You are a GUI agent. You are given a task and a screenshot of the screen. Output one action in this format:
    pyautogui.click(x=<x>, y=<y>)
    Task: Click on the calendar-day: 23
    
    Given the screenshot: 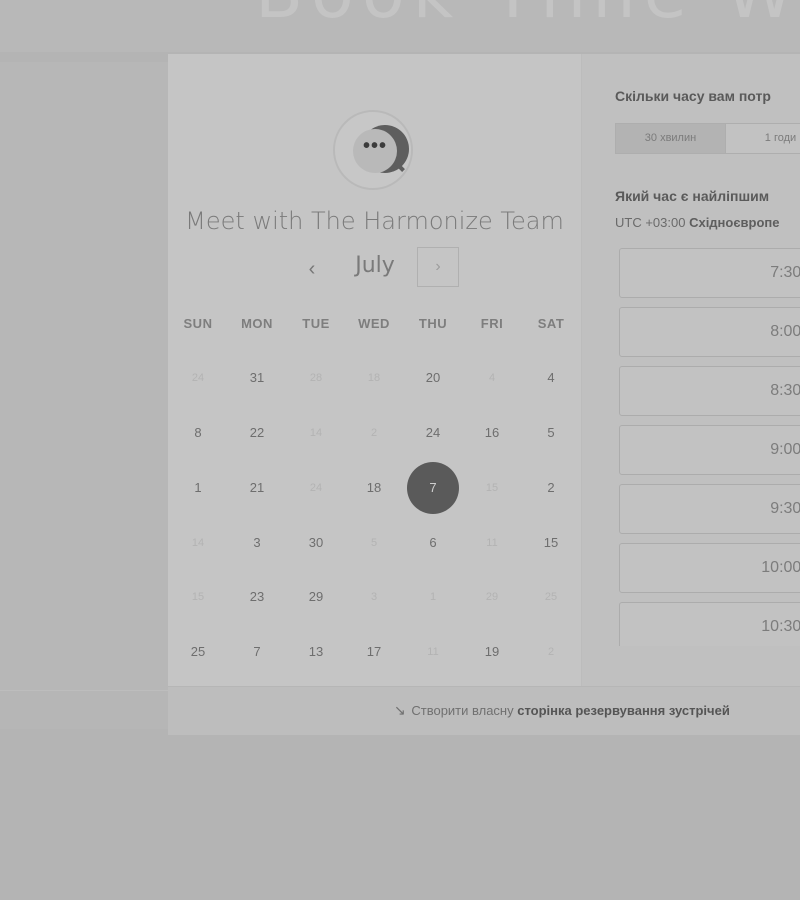 What is the action you would take?
    pyautogui.click(x=257, y=597)
    